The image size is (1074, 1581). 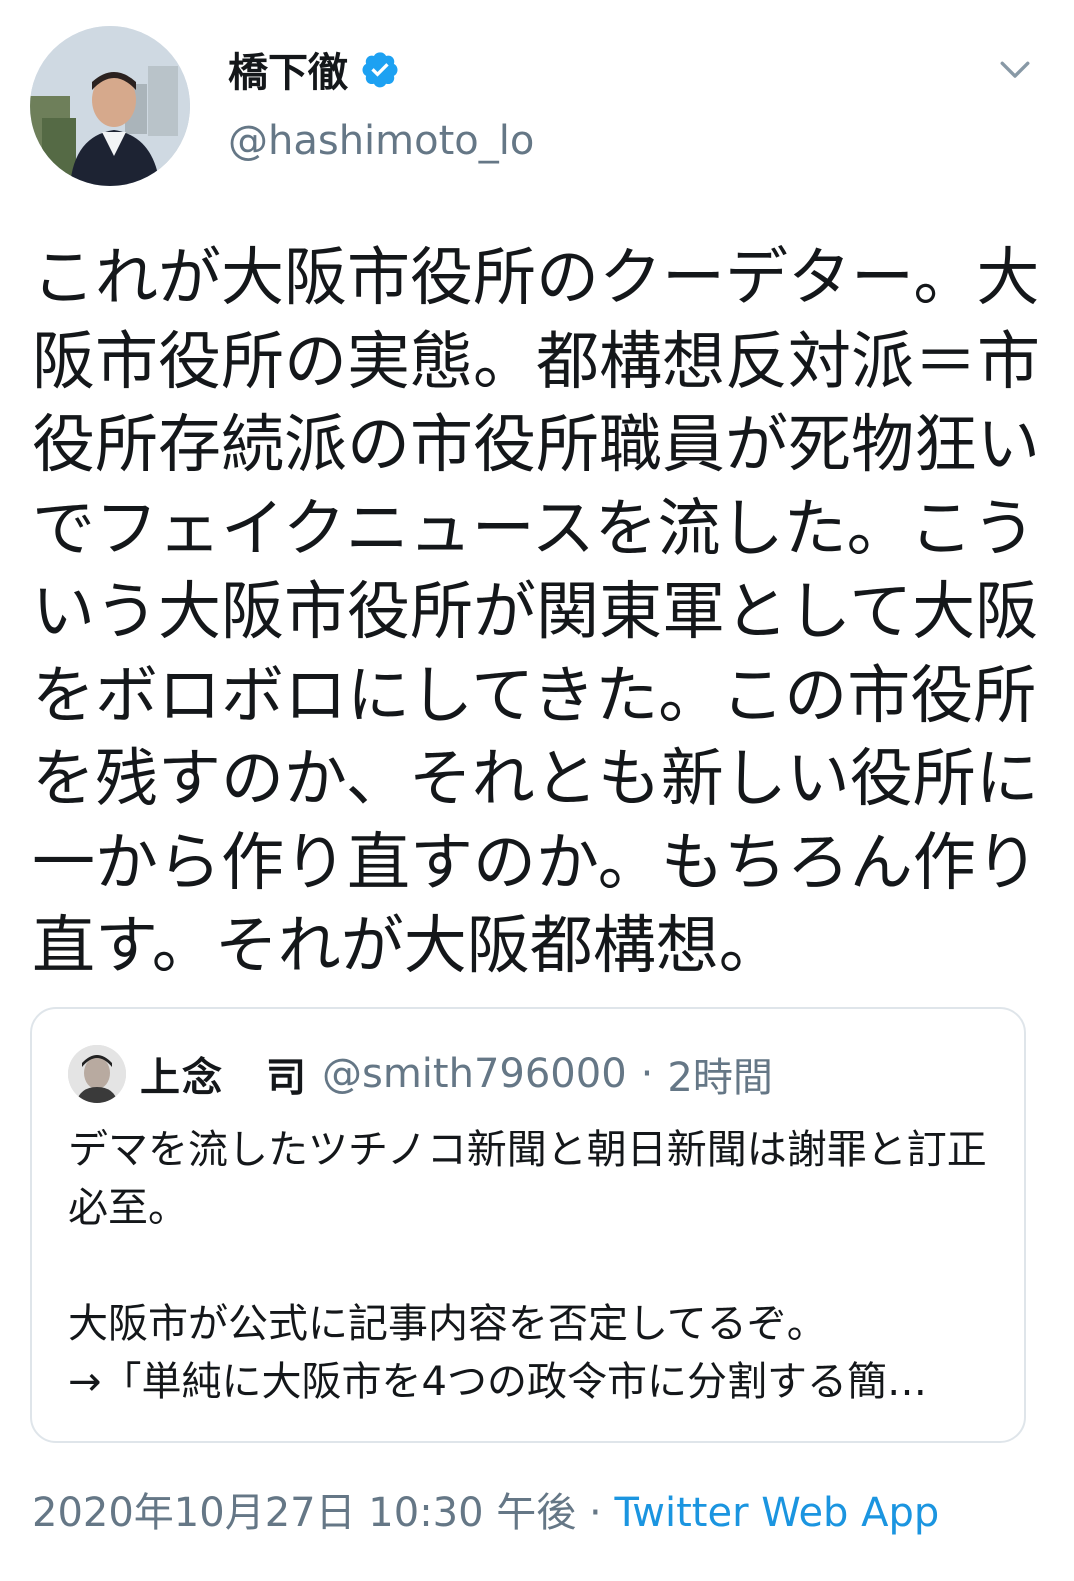 I want to click on verified-badge-icon, so click(x=380, y=70).